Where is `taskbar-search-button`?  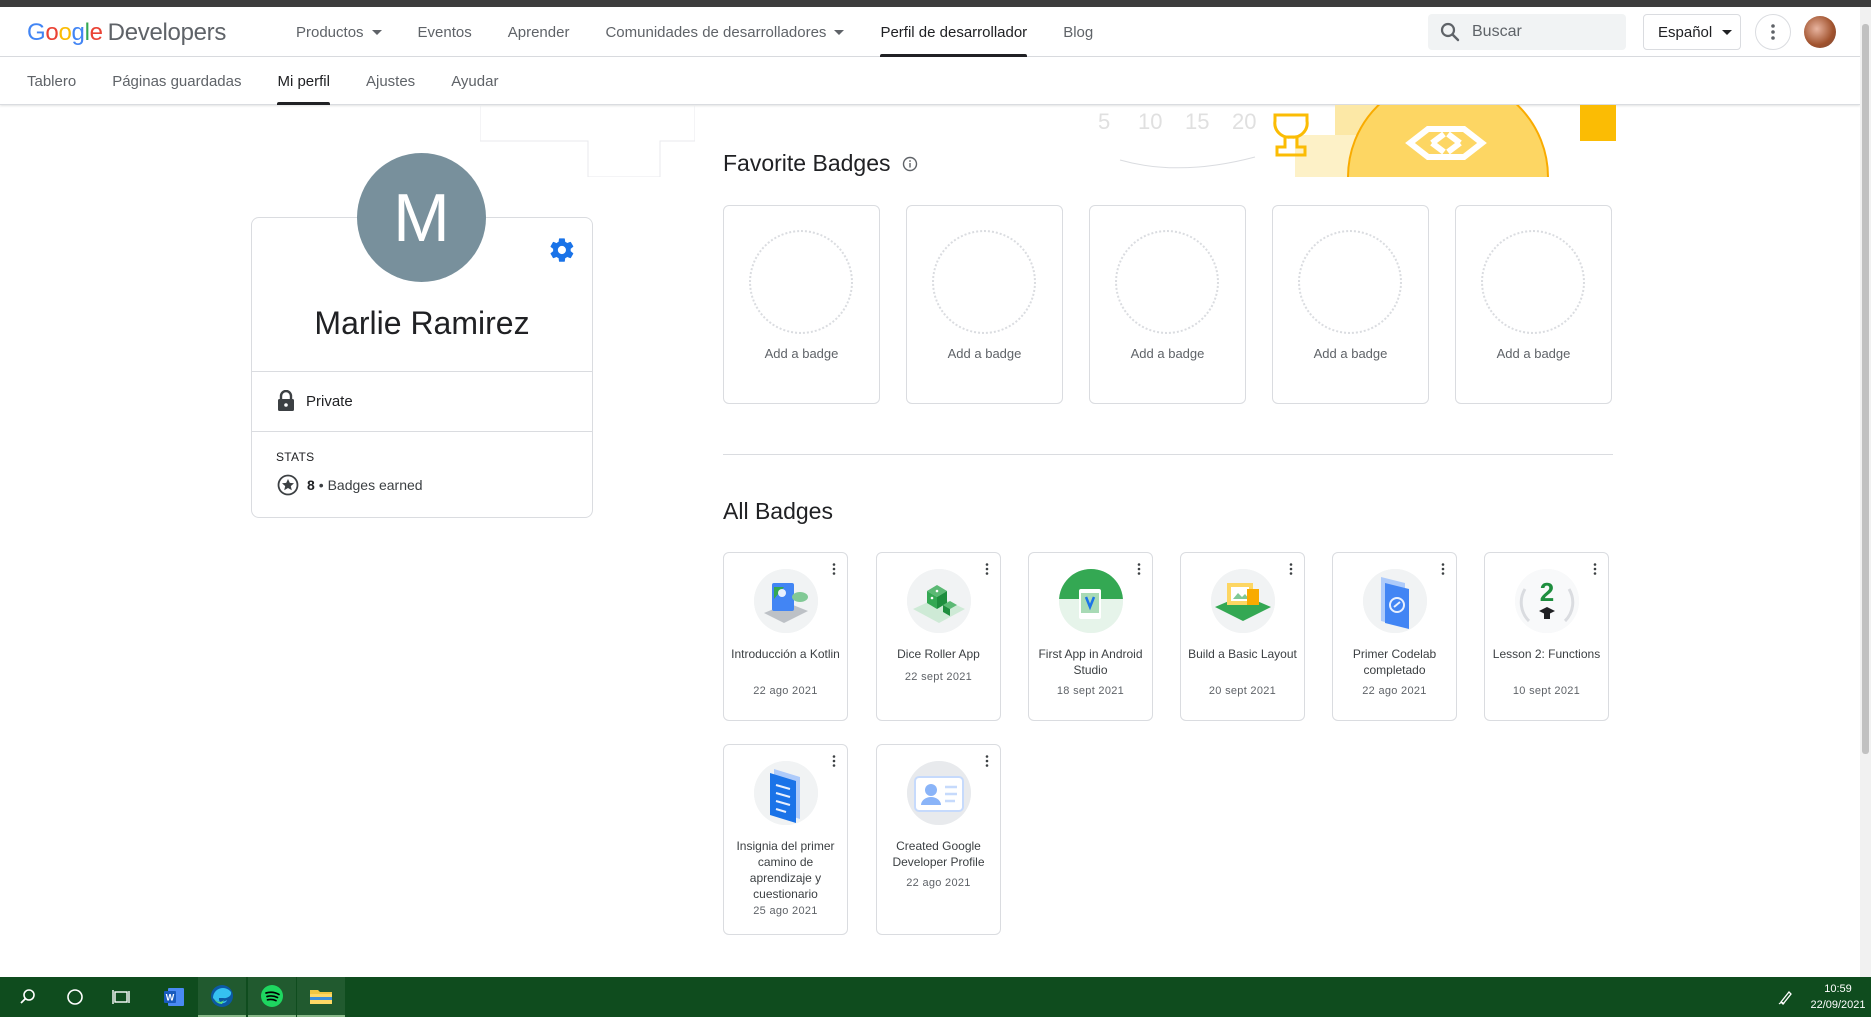
taskbar-search-button is located at coordinates (28, 997).